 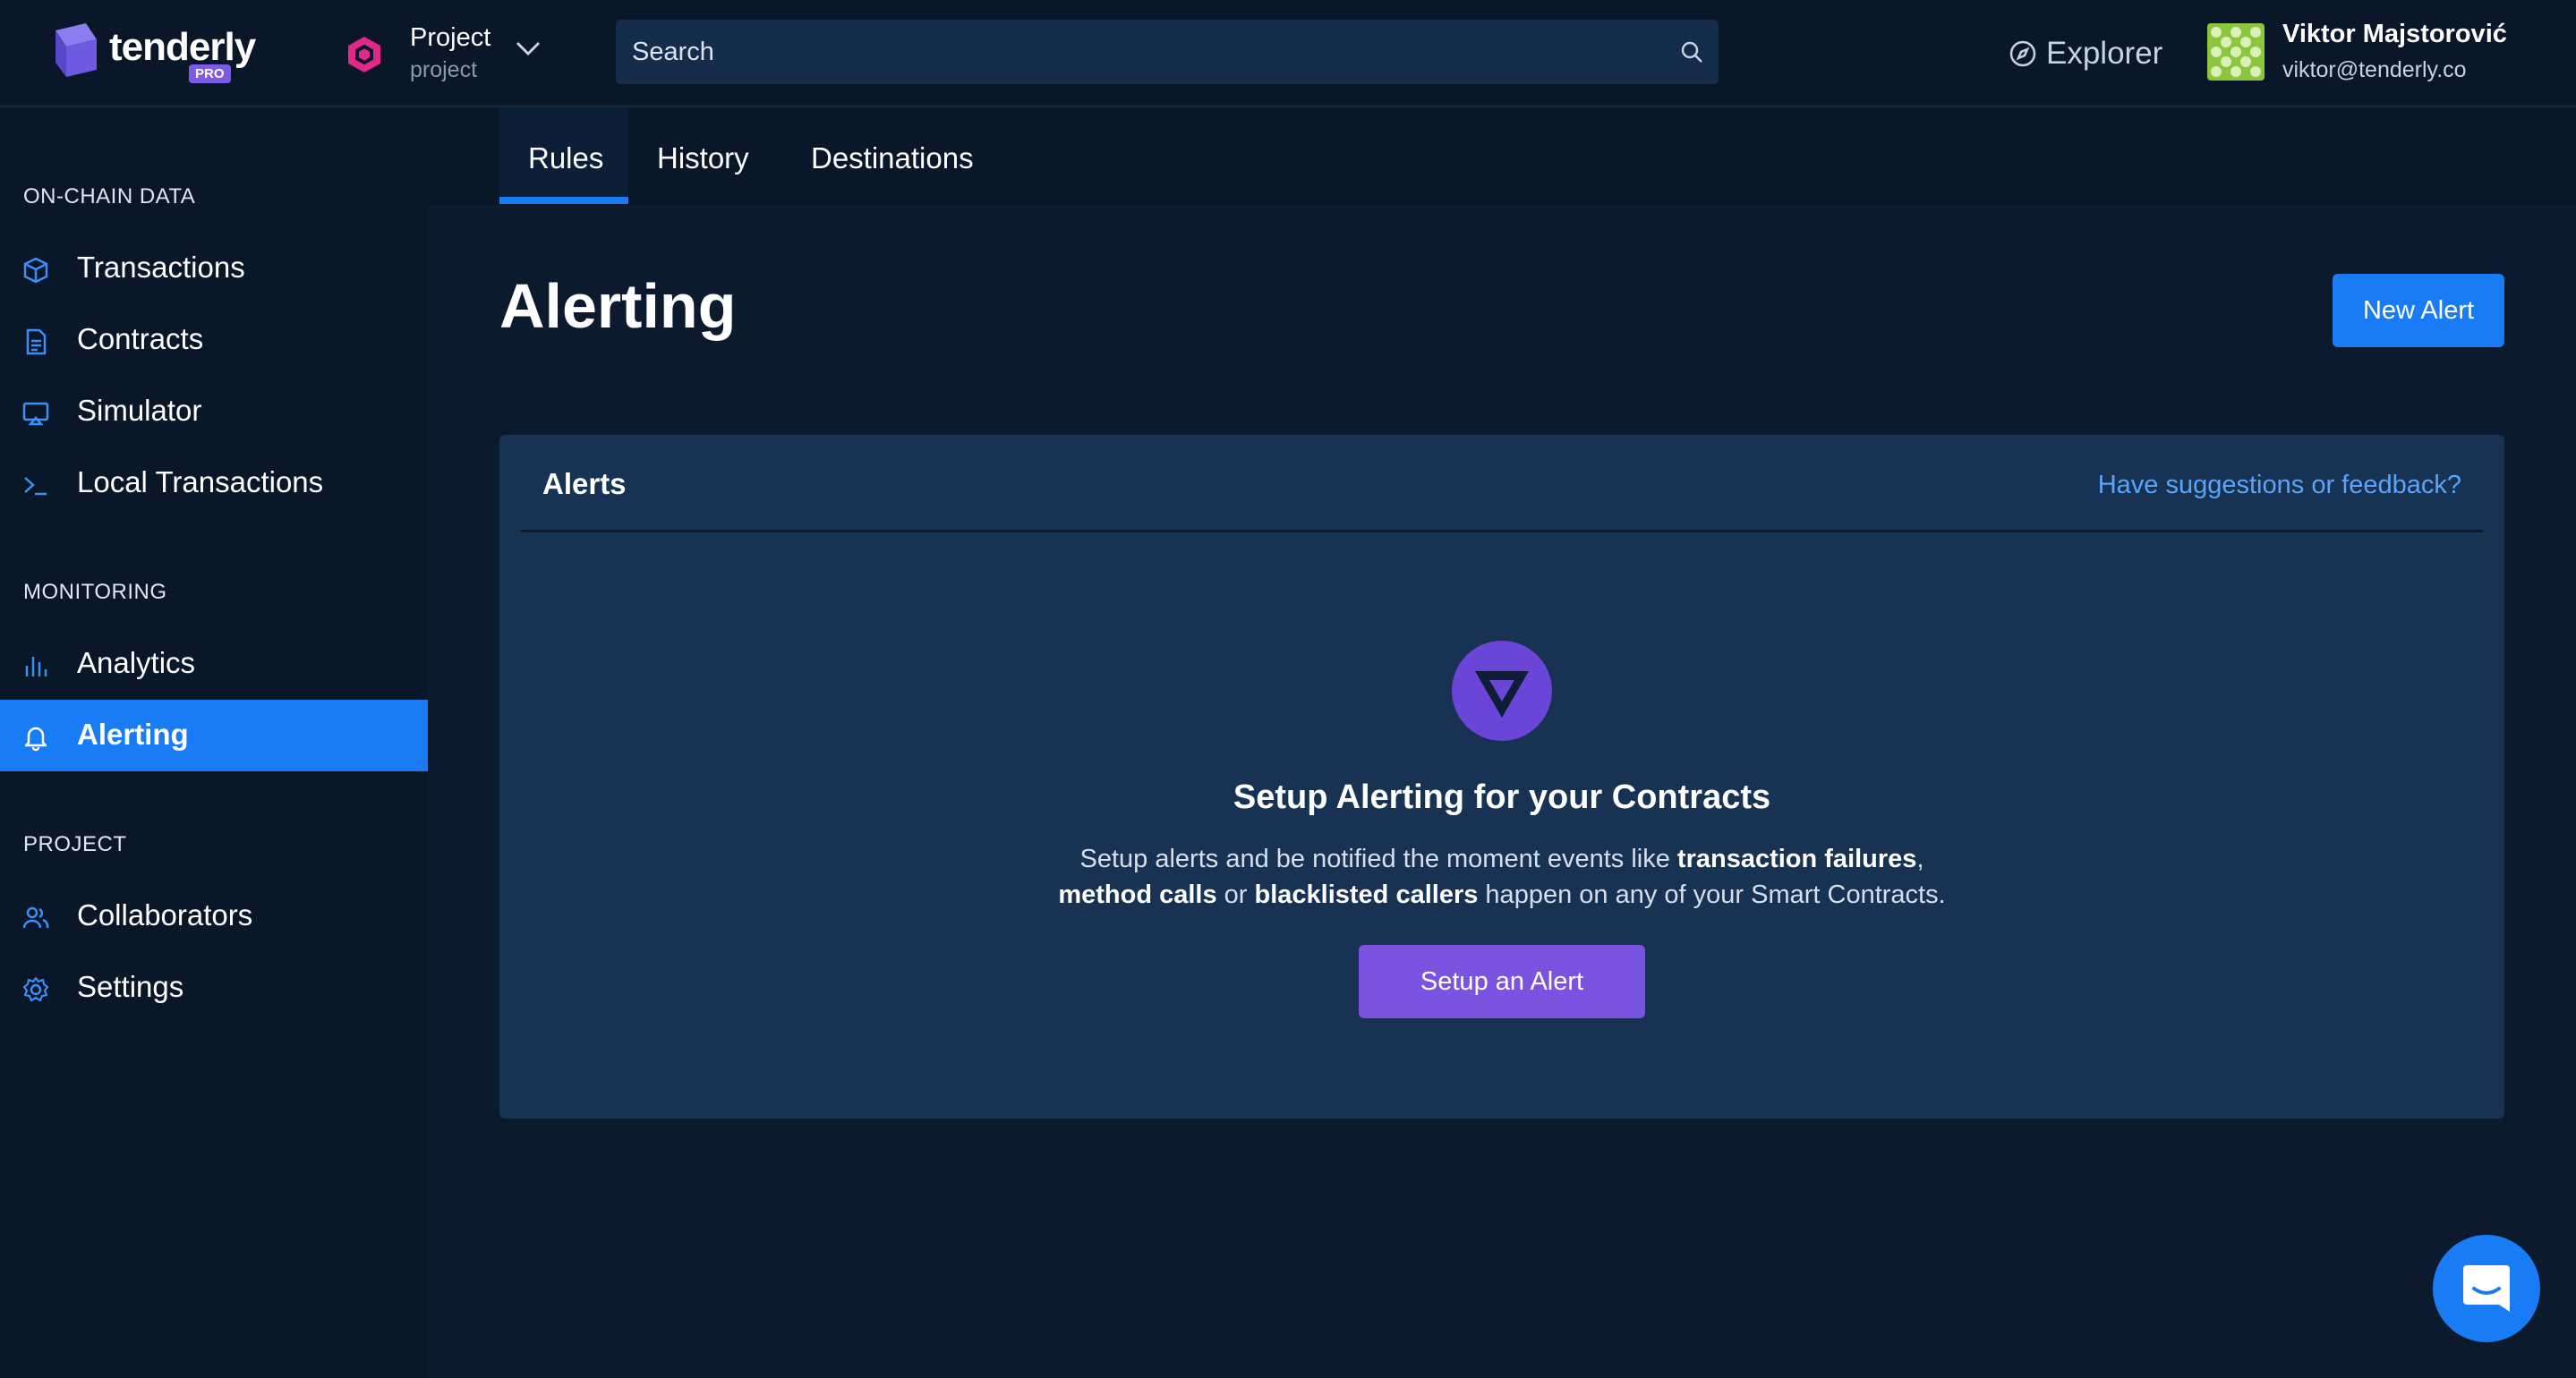 What do you see at coordinates (2374, 70) in the screenshot?
I see `user-email: viktor@tenderly.co` at bounding box center [2374, 70].